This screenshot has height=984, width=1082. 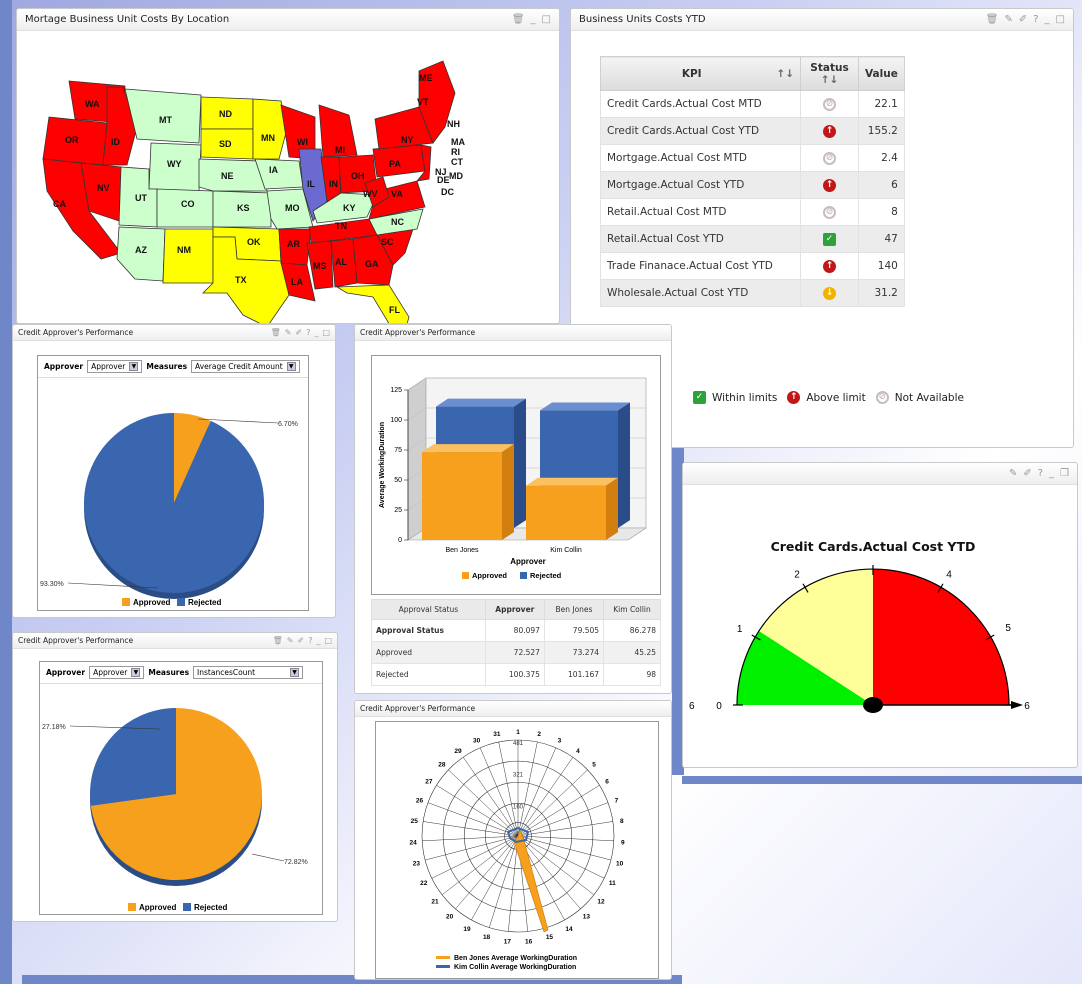 I want to click on kpi-row: Mortgage.Actual Cost YTD ↑ 6, so click(x=752, y=185).